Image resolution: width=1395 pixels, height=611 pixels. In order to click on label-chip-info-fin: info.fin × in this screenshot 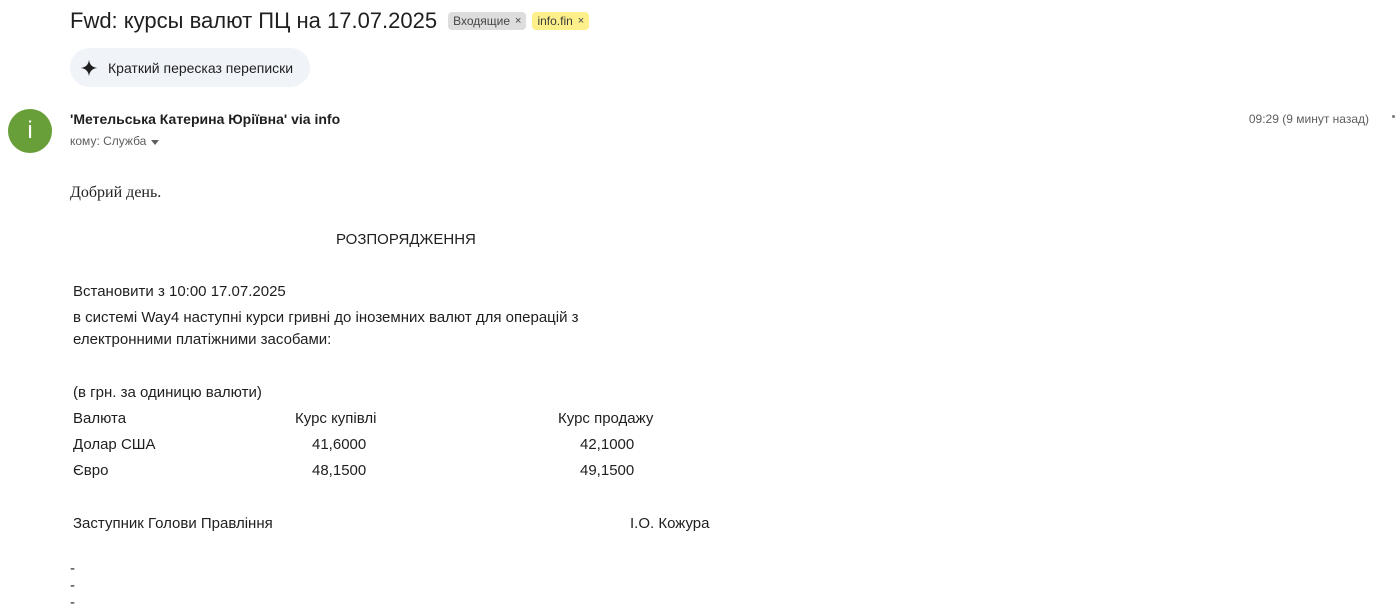, I will do `click(561, 21)`.